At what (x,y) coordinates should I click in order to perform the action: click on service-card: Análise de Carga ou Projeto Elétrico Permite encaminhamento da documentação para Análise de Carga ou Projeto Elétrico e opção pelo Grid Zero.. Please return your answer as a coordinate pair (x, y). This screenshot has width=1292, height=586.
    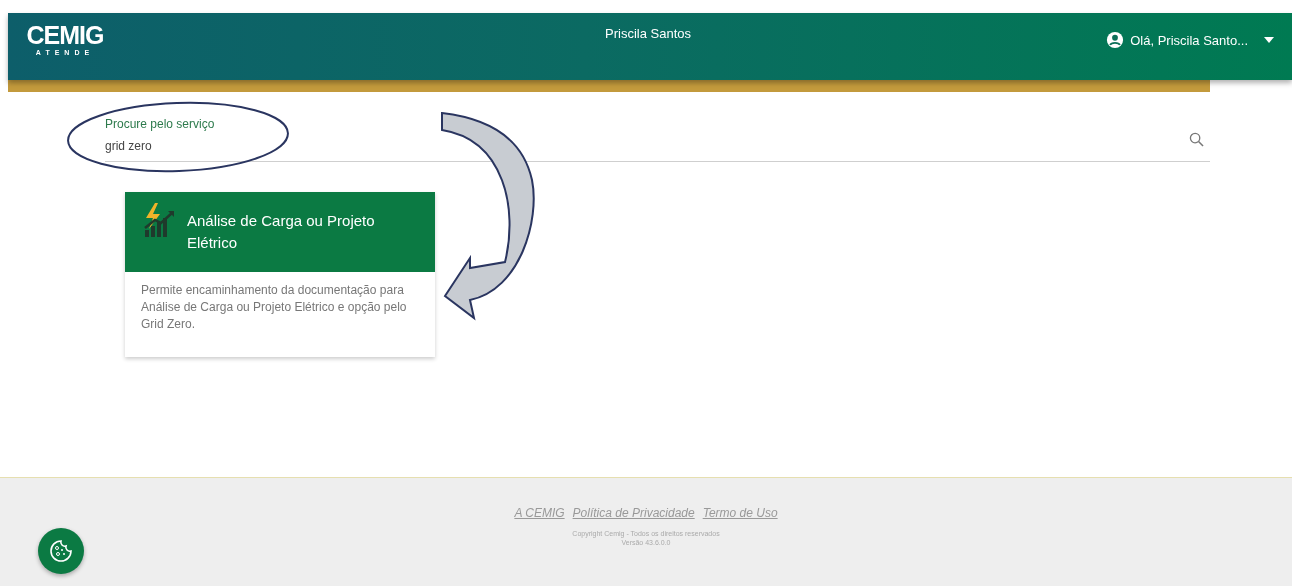
    Looking at the image, I should click on (280, 274).